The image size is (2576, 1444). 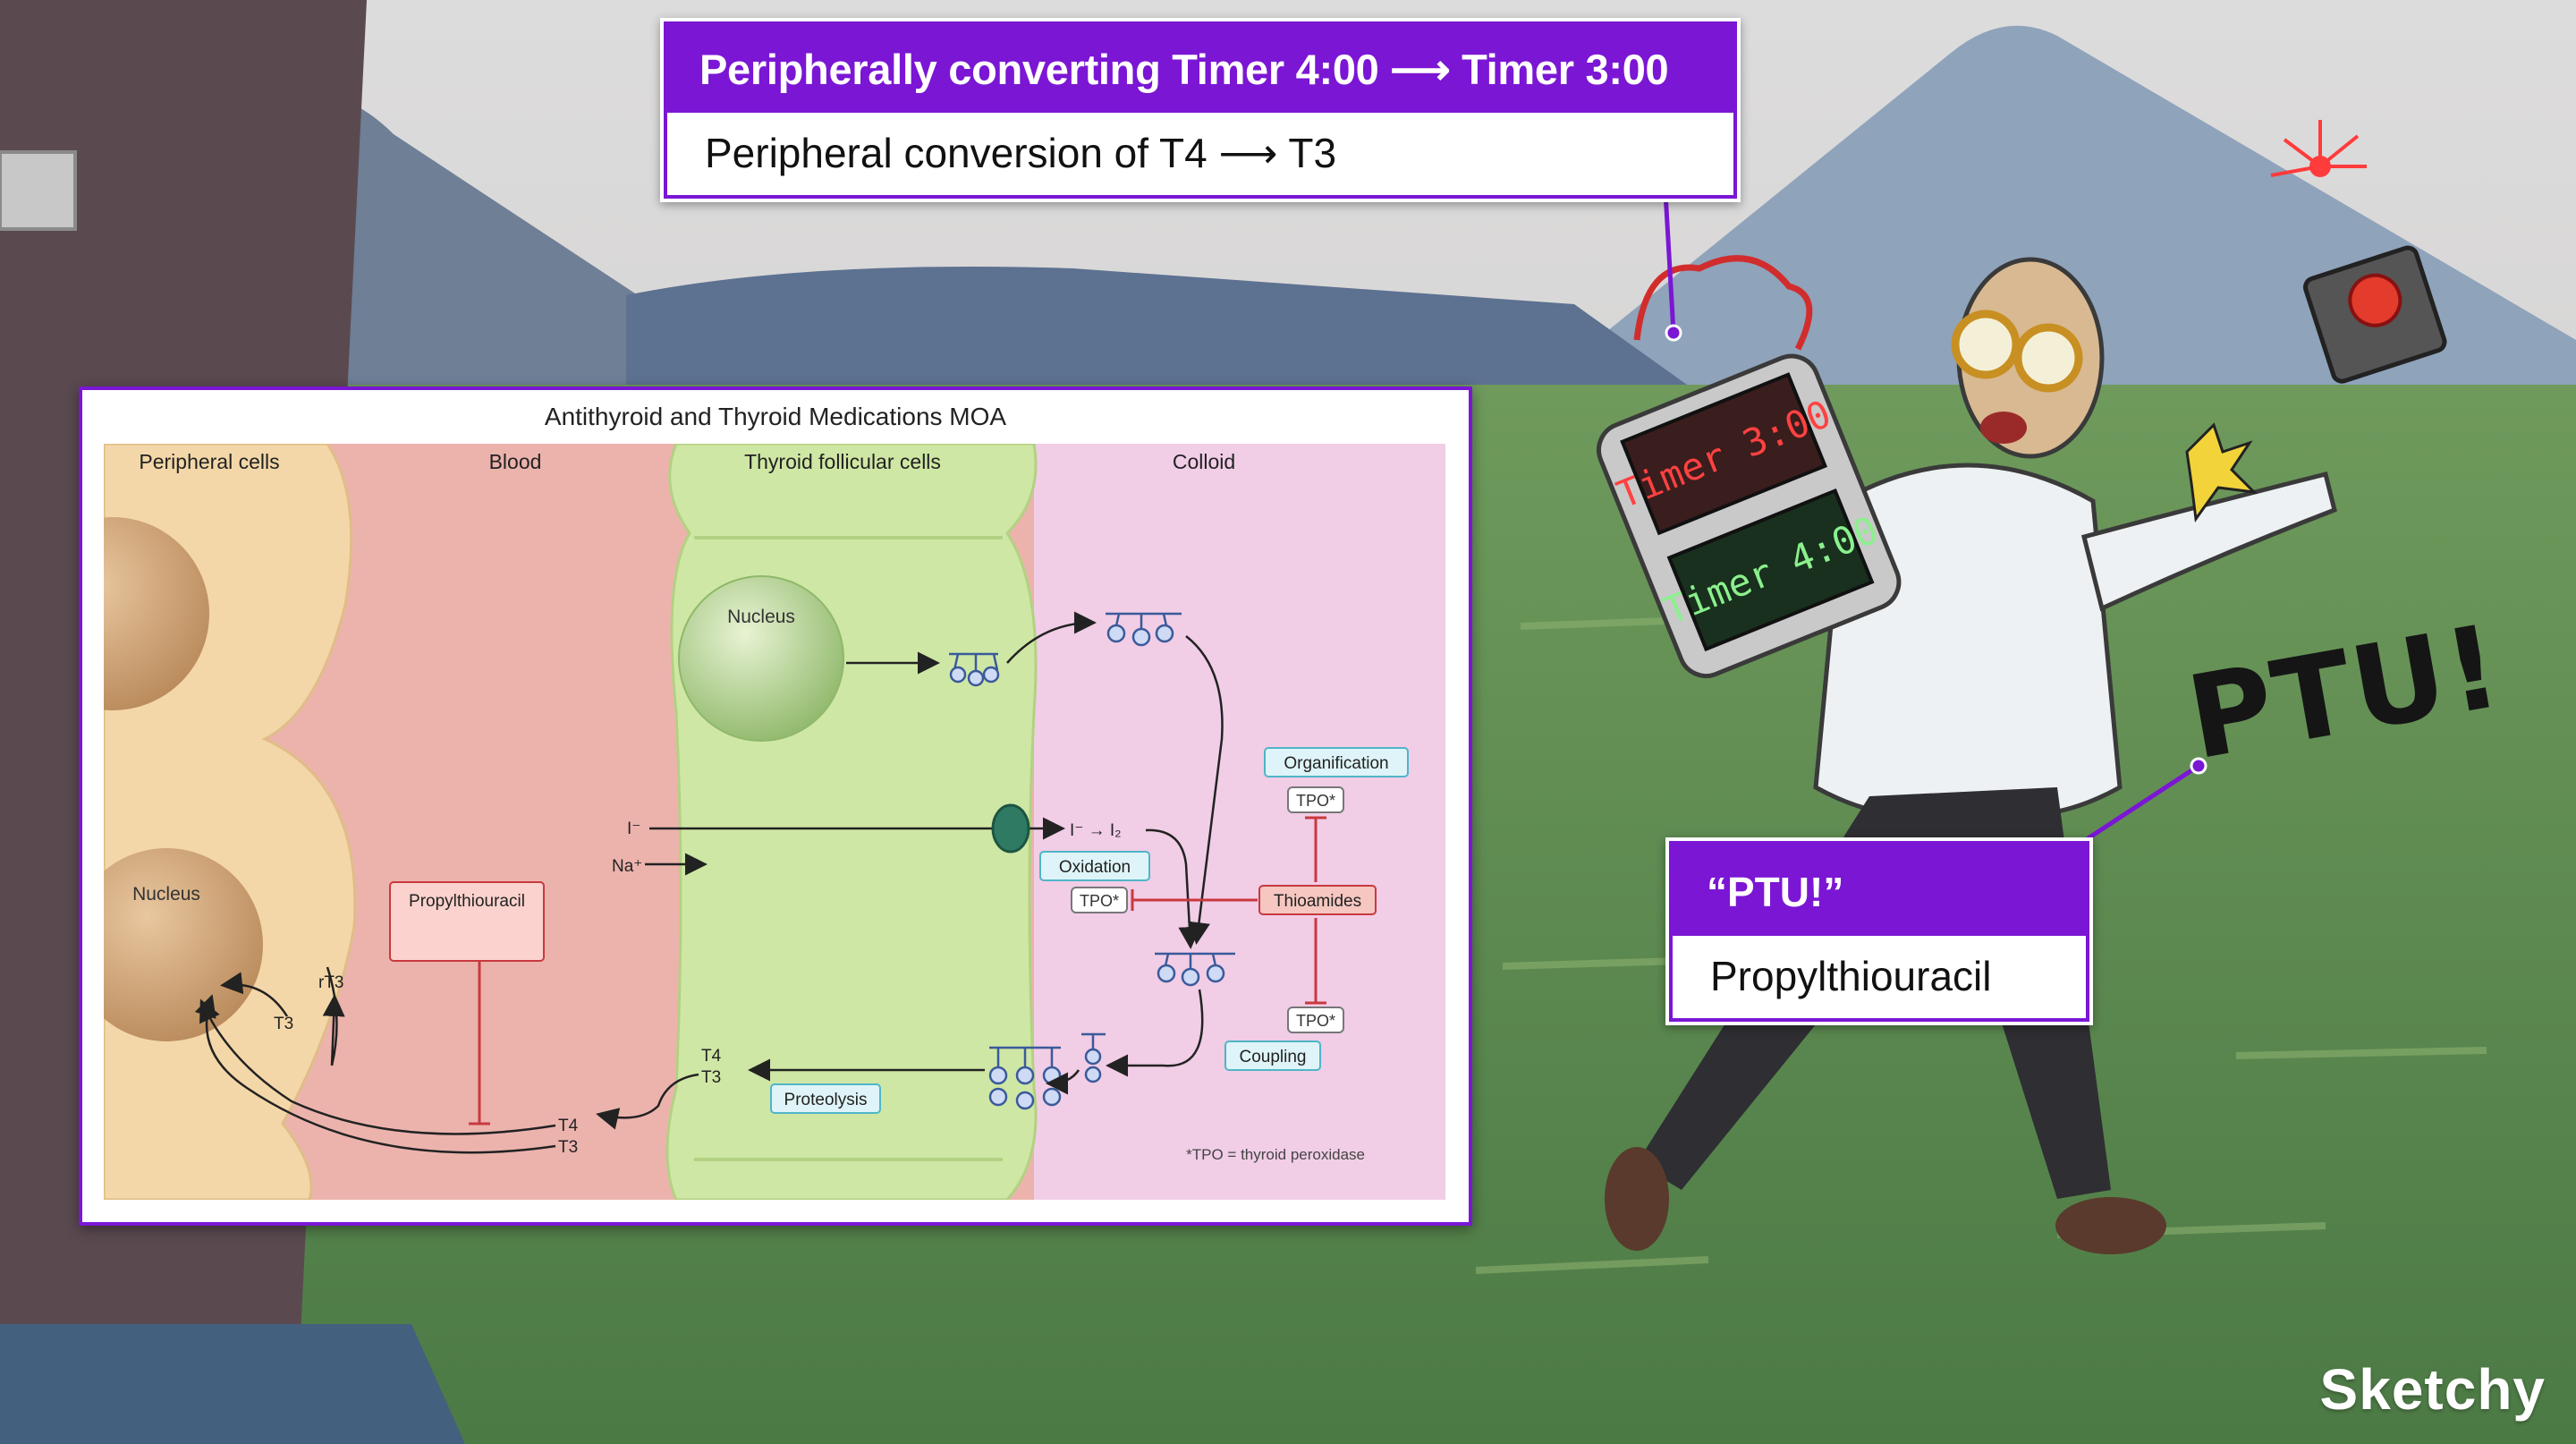 What do you see at coordinates (331, 982) in the screenshot?
I see `label-rt3: rT3` at bounding box center [331, 982].